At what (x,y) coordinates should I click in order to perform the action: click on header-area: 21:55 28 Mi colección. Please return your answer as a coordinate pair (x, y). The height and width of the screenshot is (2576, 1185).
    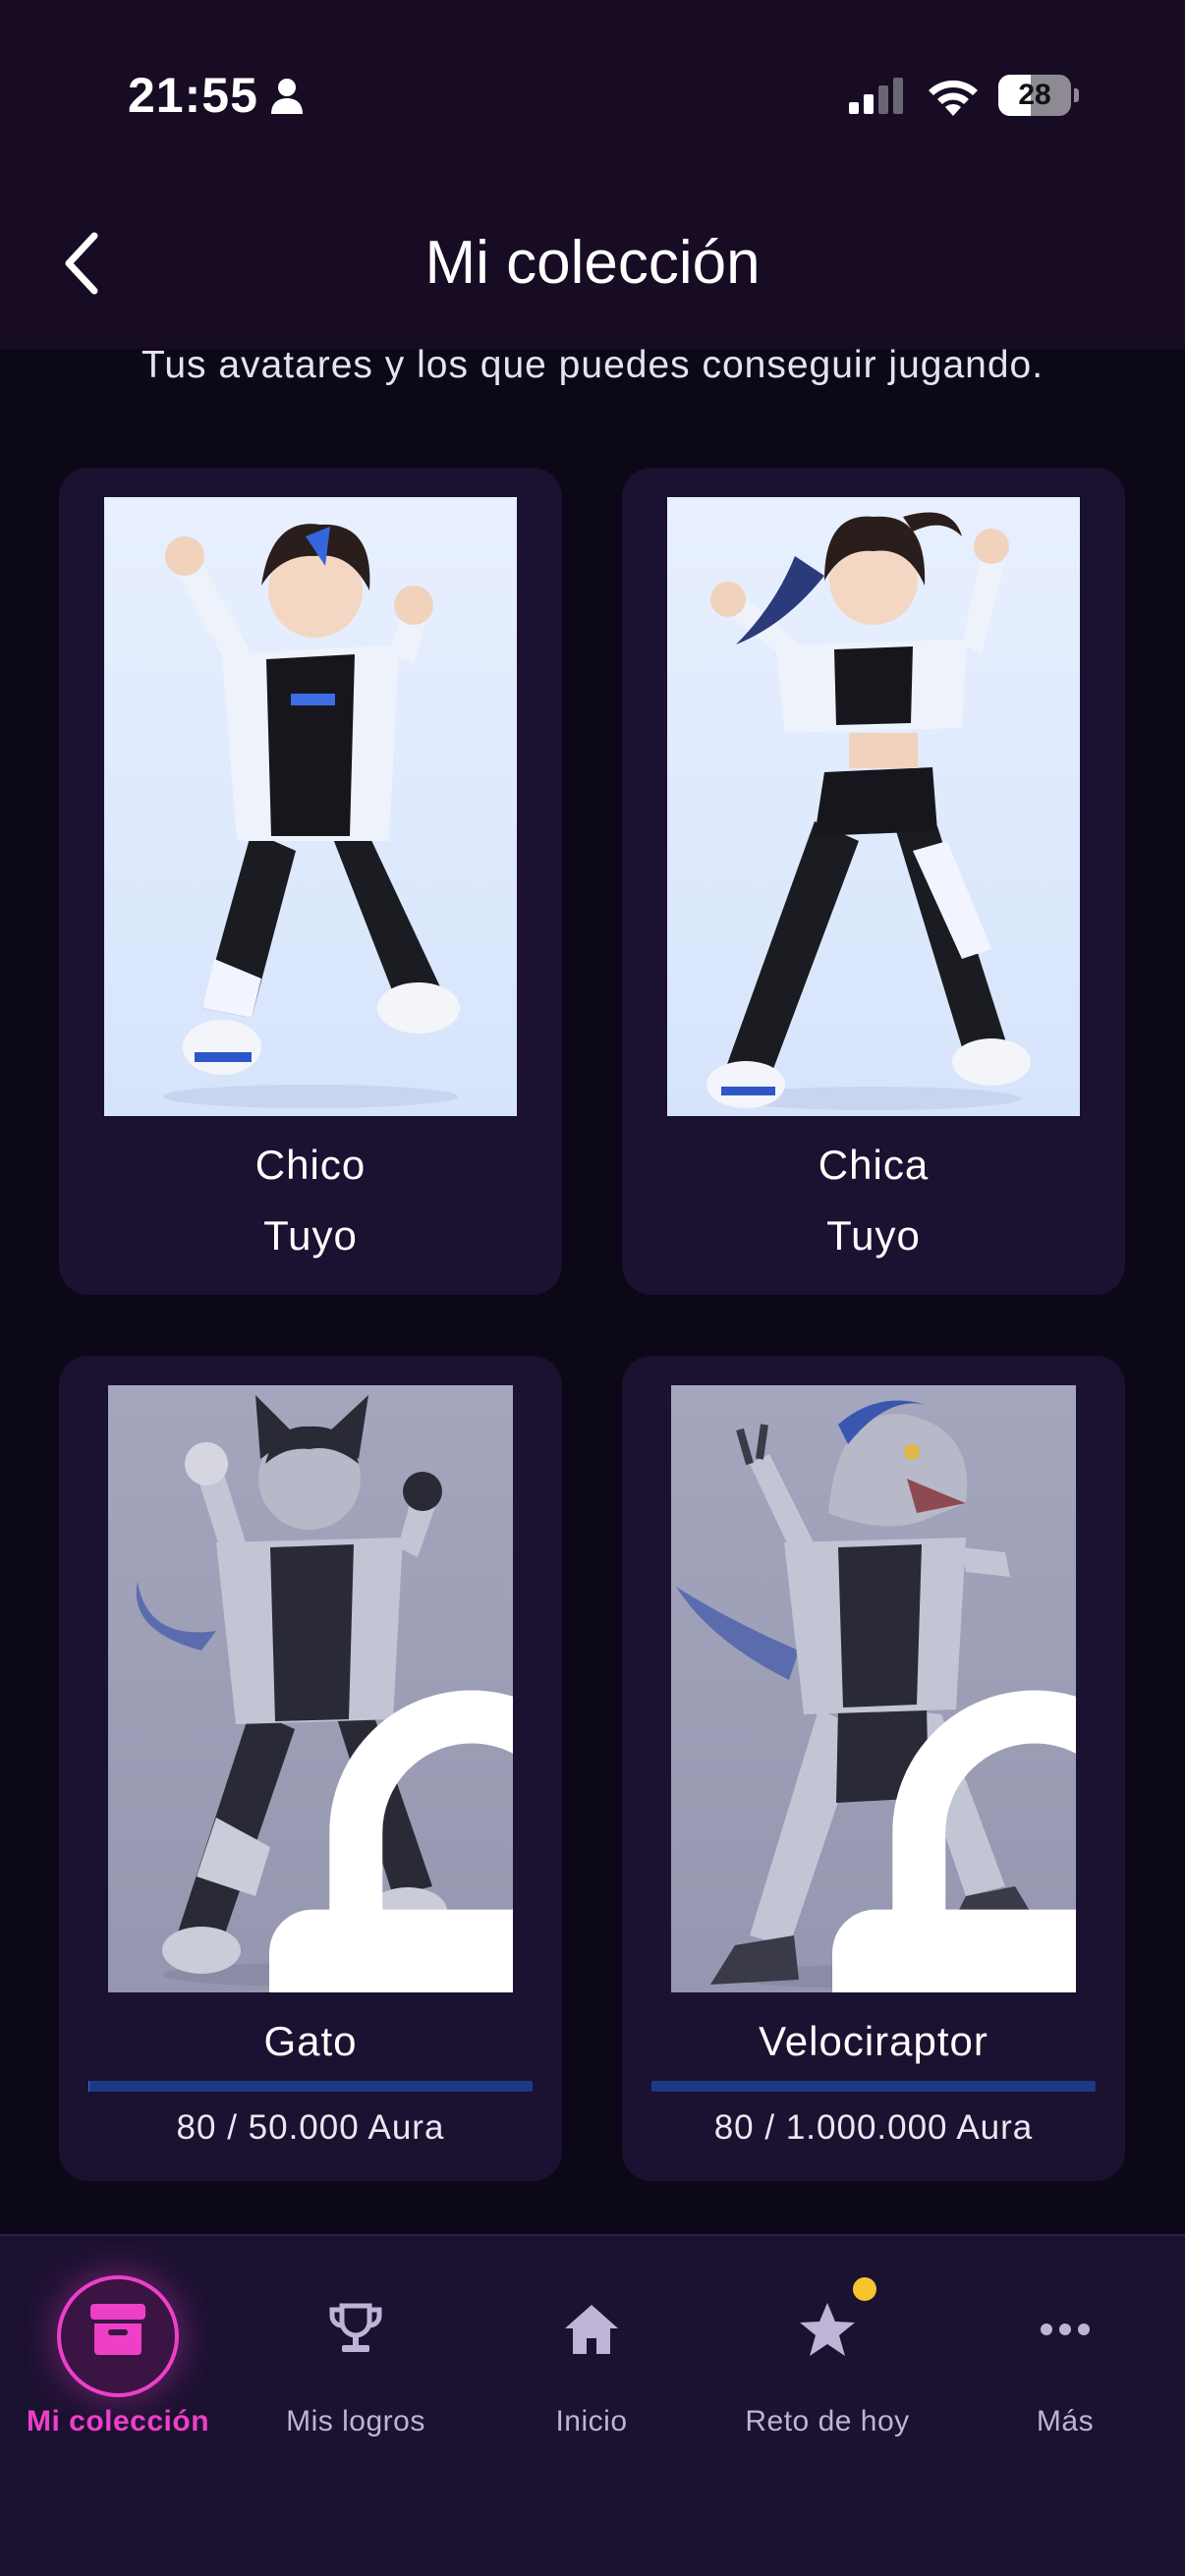
    Looking at the image, I should click on (592, 174).